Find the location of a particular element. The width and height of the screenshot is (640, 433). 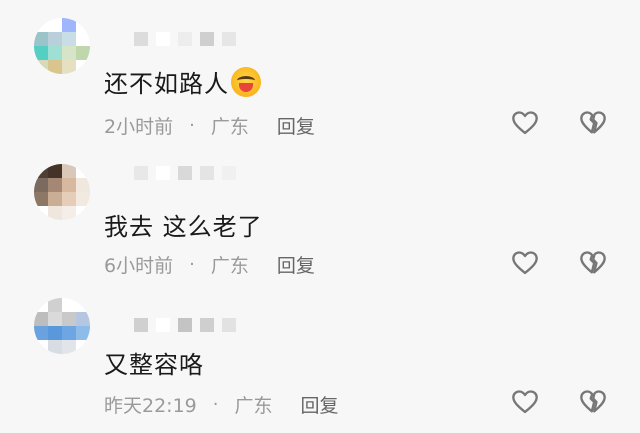

comment-text: 又整容咯 is located at coordinates (154, 362).